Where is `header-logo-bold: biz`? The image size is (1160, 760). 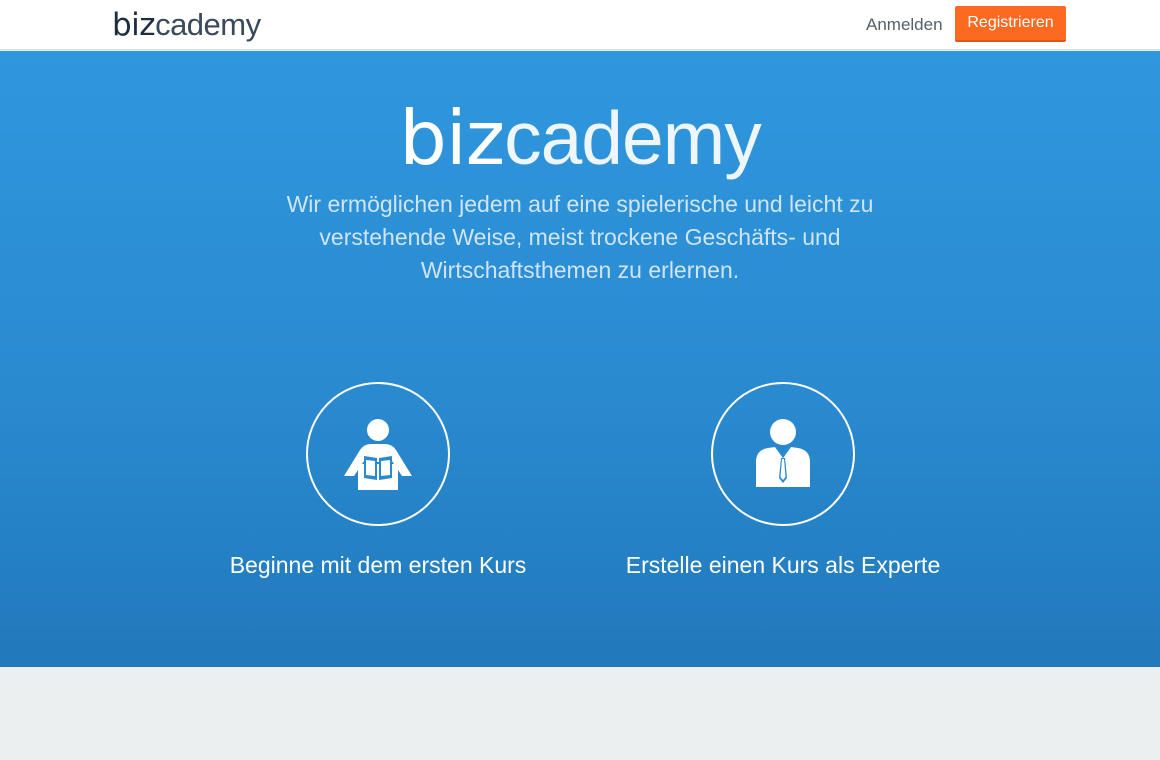
header-logo-bold: biz is located at coordinates (134, 25).